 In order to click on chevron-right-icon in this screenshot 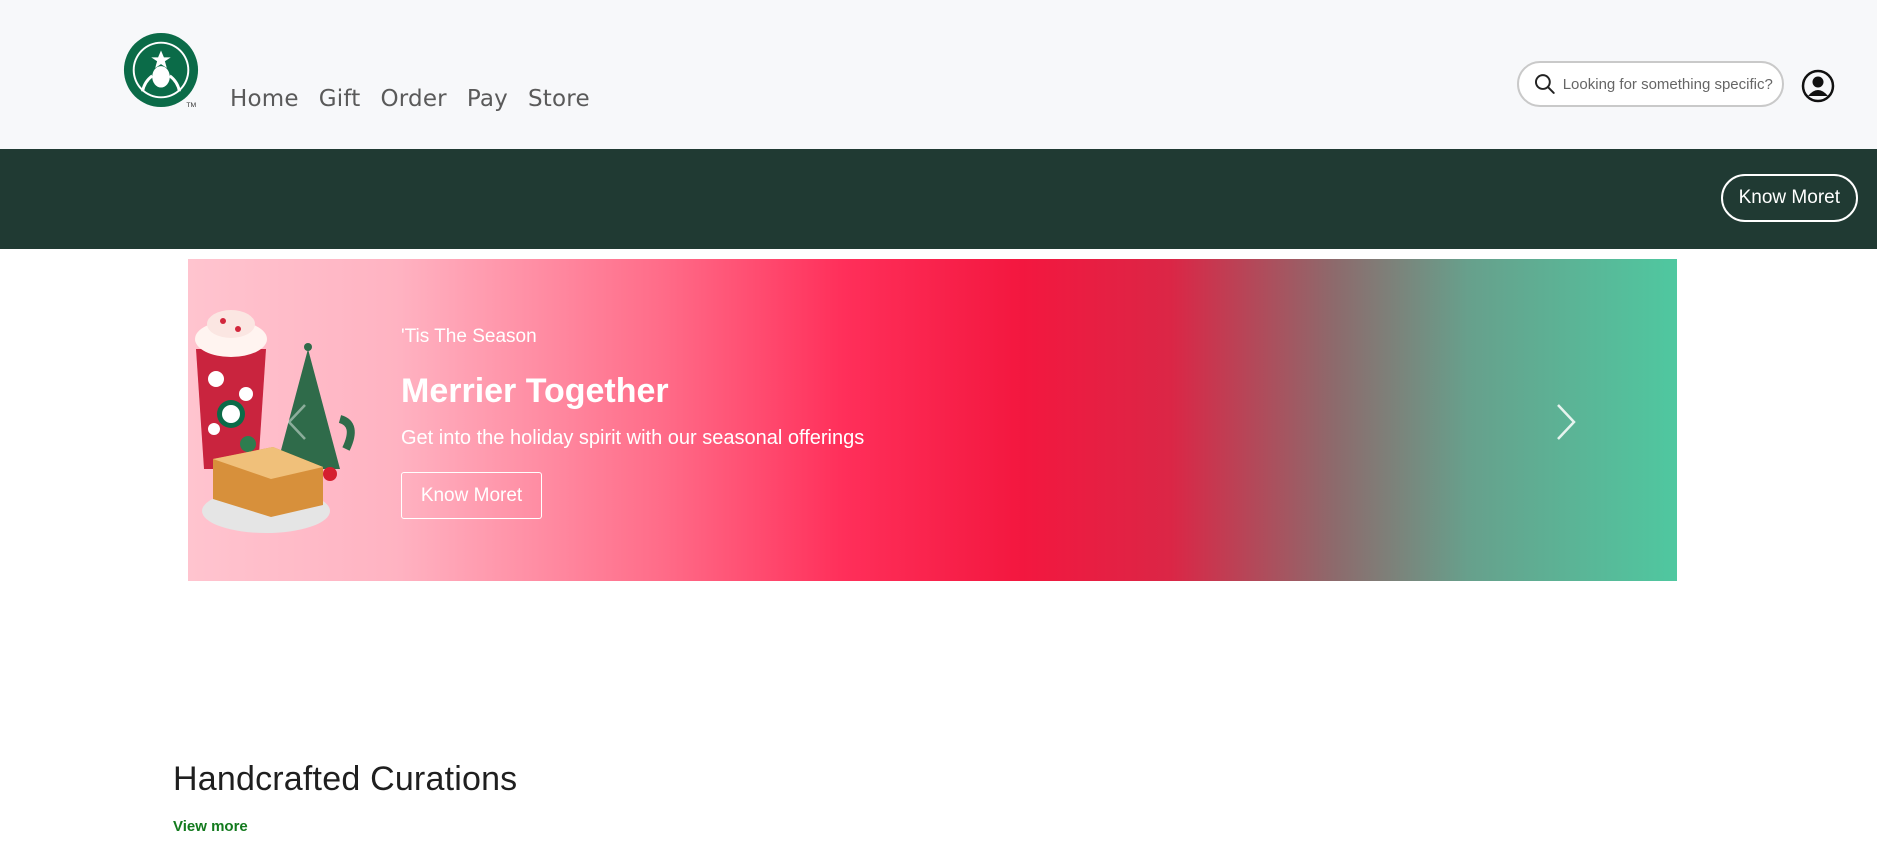, I will do `click(1565, 422)`.